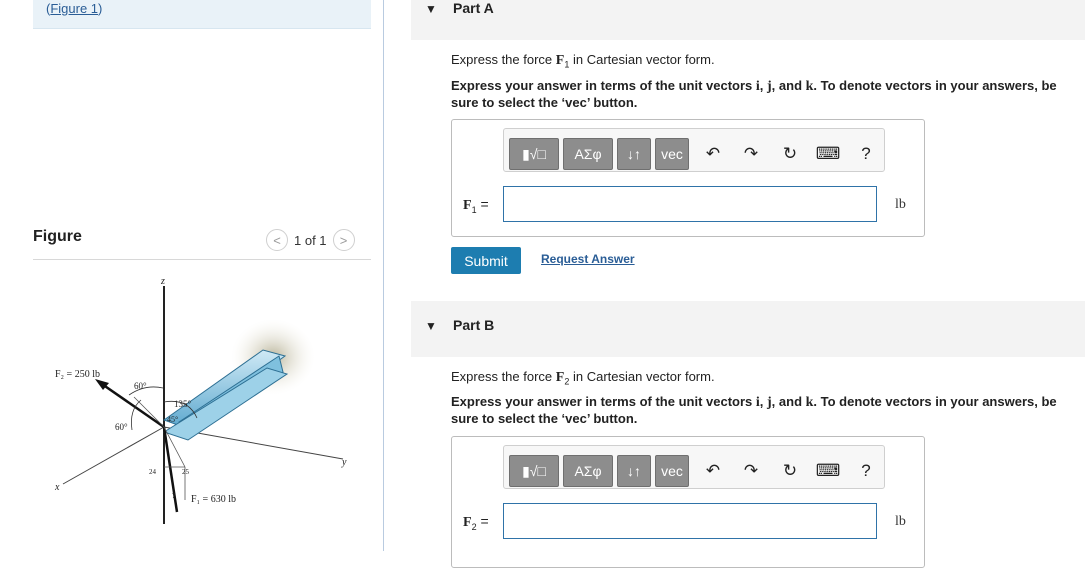 This screenshot has width=1085, height=568. What do you see at coordinates (473, 8) in the screenshot?
I see `part-a-title: Part A` at bounding box center [473, 8].